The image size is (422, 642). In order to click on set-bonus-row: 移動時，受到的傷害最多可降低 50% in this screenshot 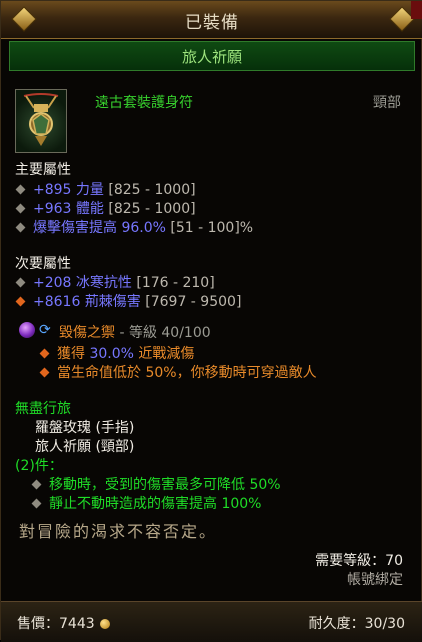, I will do `click(156, 484)`.